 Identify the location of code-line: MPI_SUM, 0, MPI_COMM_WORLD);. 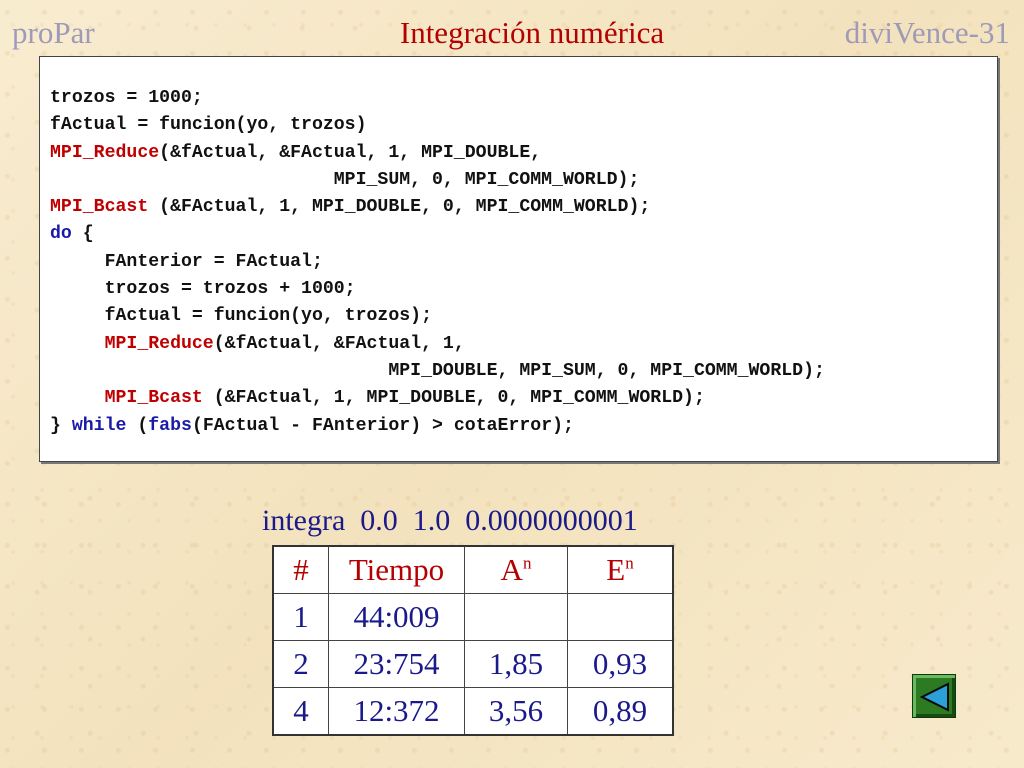
(345, 179).